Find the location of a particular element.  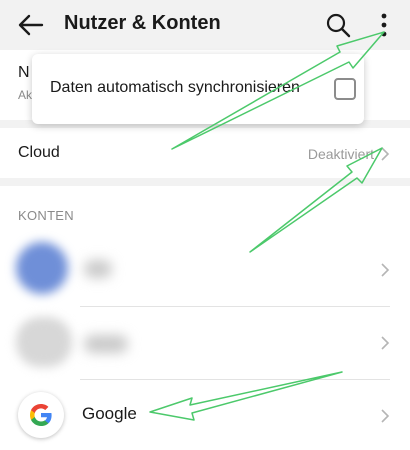

arrow-left-icon is located at coordinates (31, 25).